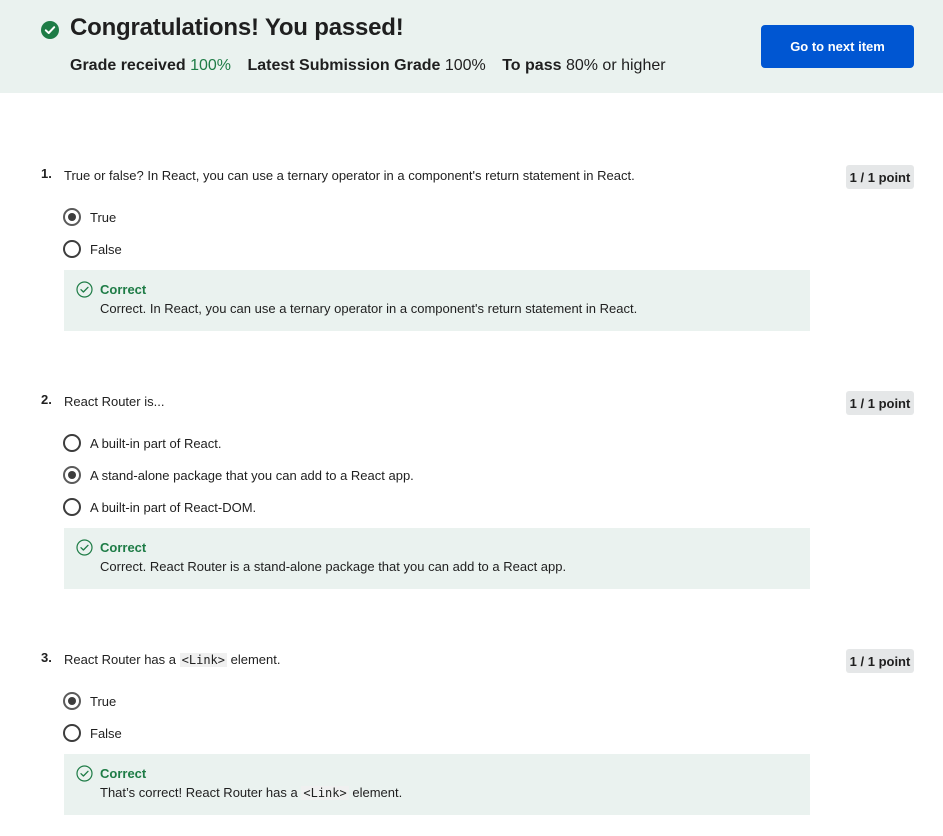 This screenshot has width=943, height=836. Describe the element at coordinates (156, 443) in the screenshot. I see `option-label: A built-in part of React.` at that location.